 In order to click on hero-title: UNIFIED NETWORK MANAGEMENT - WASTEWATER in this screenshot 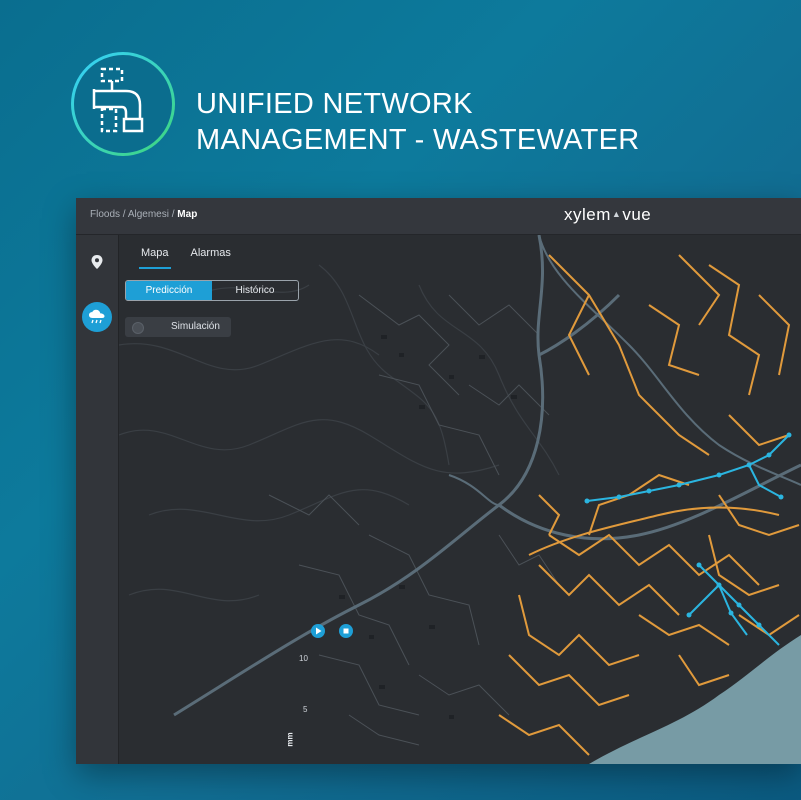, I will do `click(418, 122)`.